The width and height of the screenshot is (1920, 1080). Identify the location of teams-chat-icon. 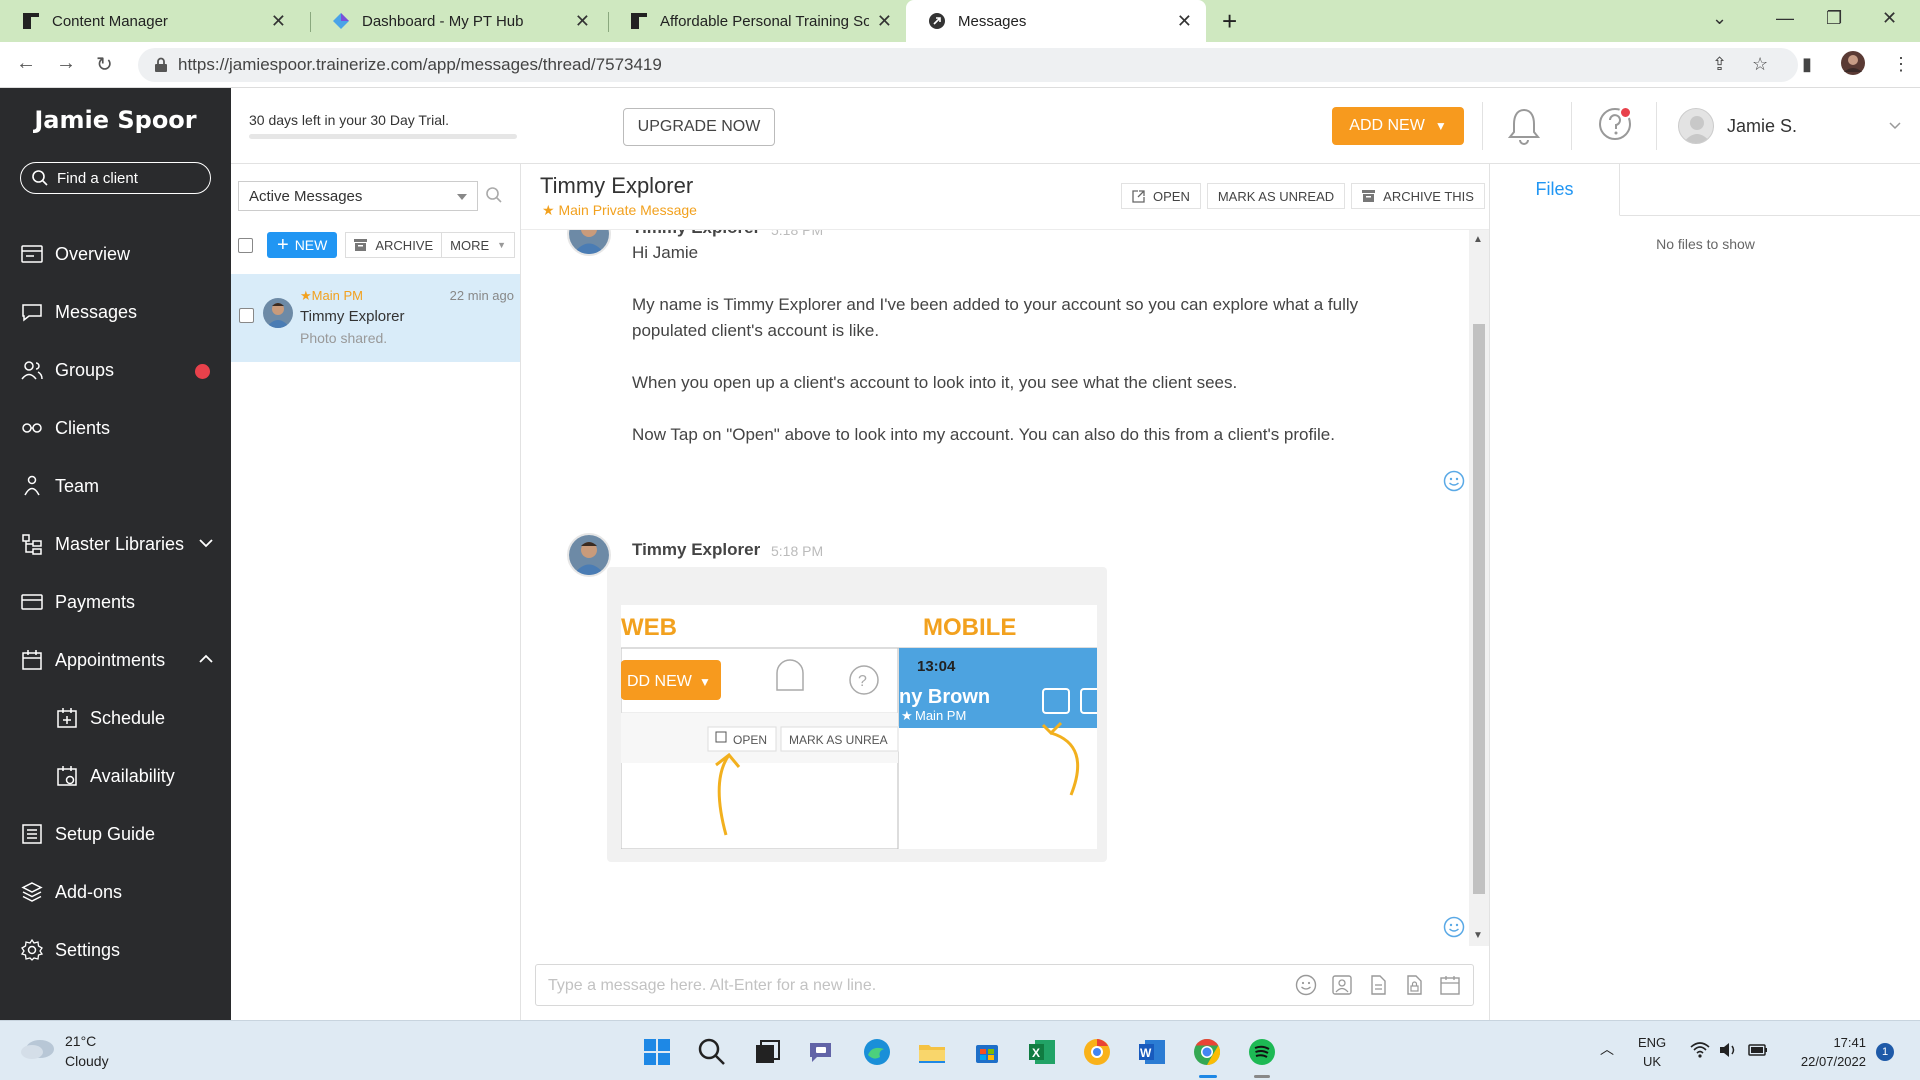
(822, 1052).